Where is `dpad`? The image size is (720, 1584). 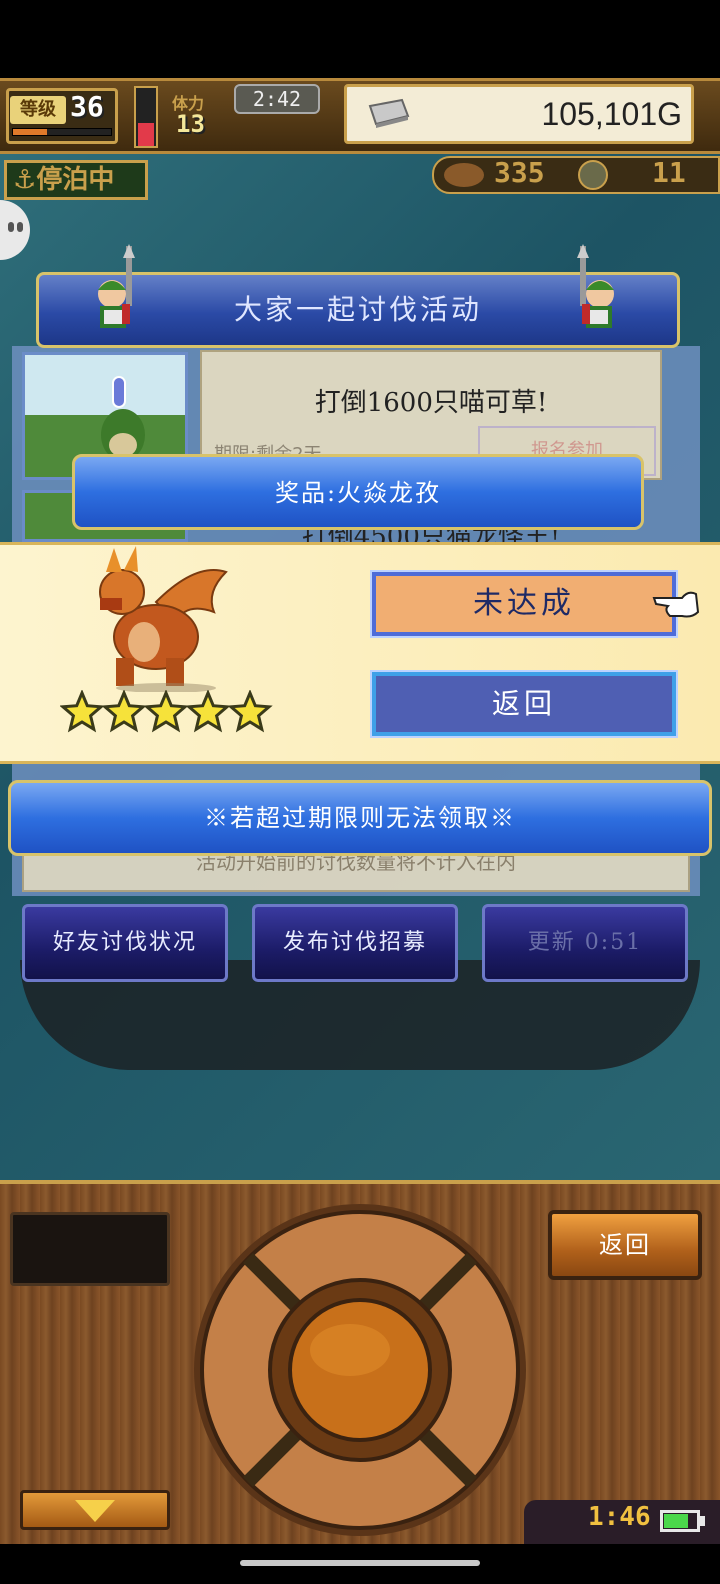
dpad is located at coordinates (360, 1370).